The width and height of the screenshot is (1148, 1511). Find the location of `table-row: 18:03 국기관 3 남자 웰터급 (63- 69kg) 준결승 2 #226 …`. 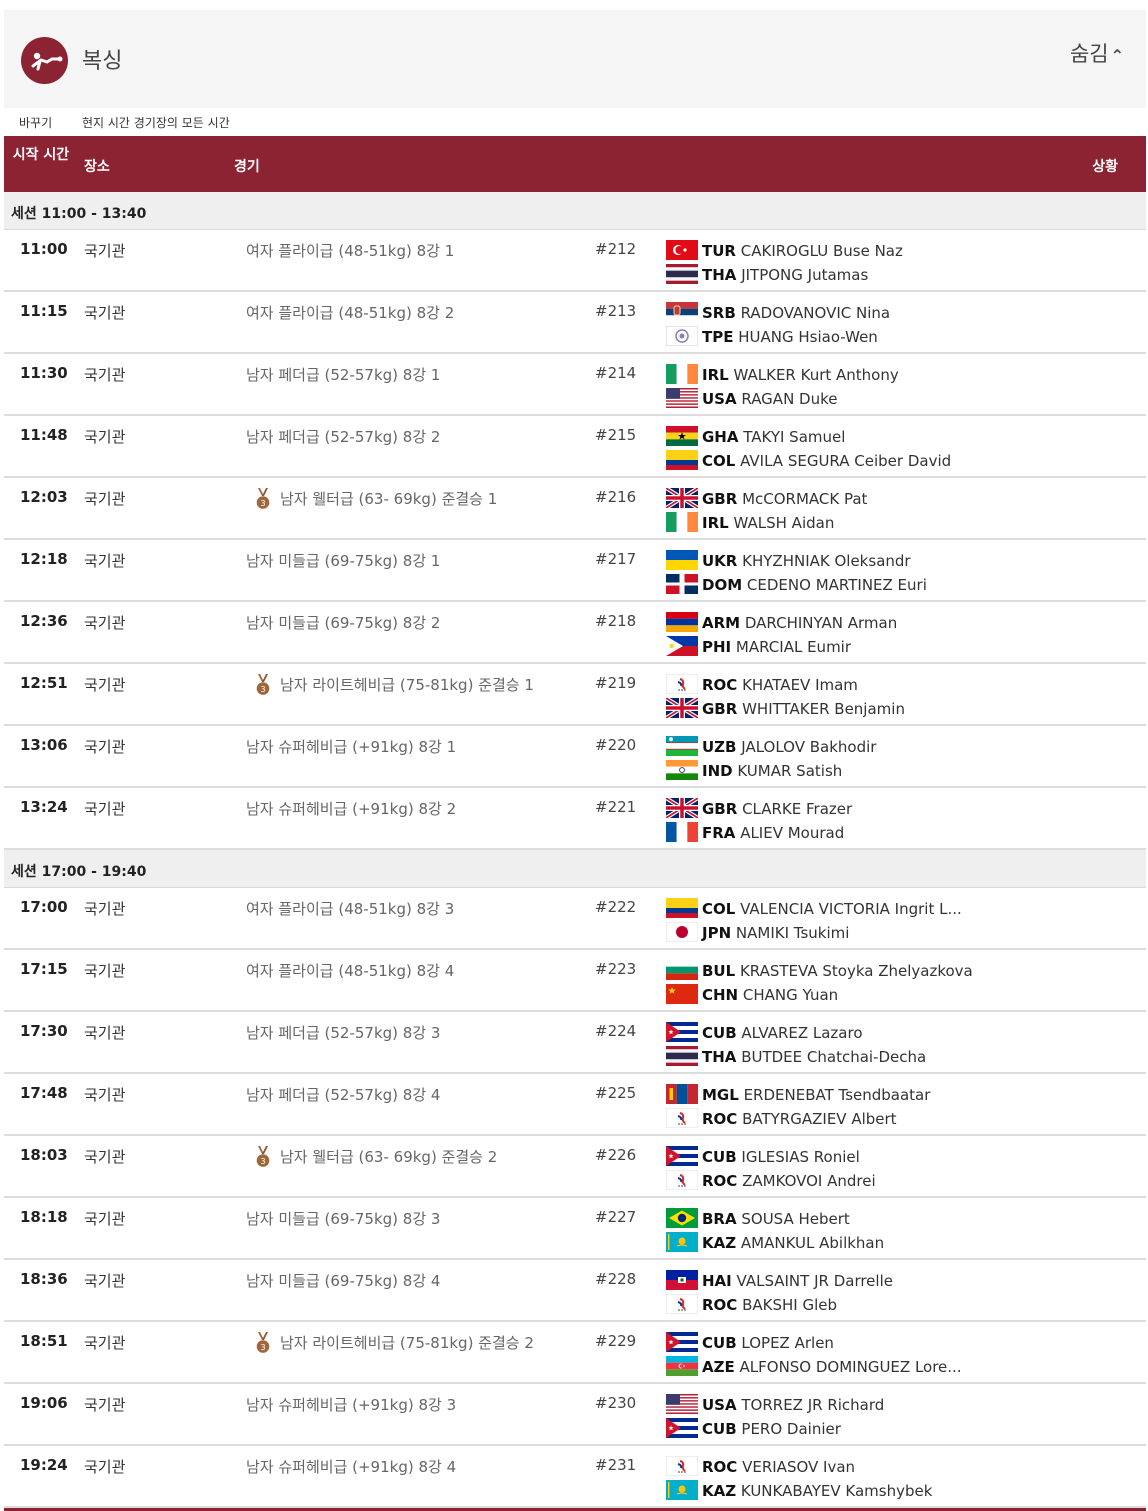

table-row: 18:03 국기관 3 남자 웰터급 (63- 69kg) 준결승 2 #226 … is located at coordinates (575, 1167).